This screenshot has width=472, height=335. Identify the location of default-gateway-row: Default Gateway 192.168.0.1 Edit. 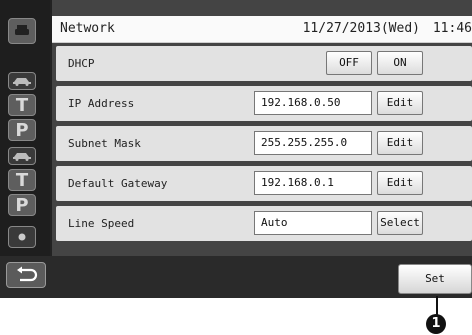
(264, 183).